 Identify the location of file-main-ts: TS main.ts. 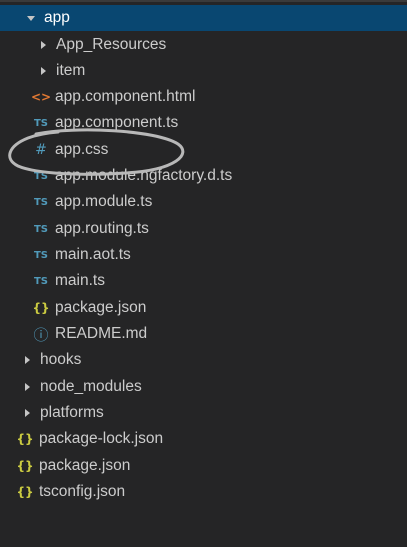
(203, 281).